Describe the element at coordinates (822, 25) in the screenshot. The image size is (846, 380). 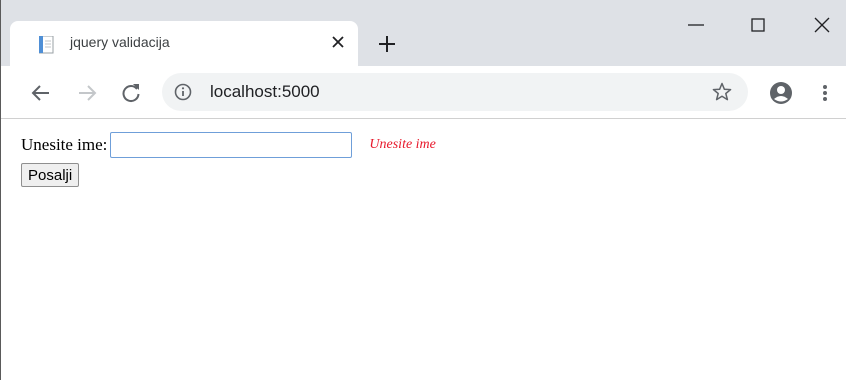
I see `close-window-icon` at that location.